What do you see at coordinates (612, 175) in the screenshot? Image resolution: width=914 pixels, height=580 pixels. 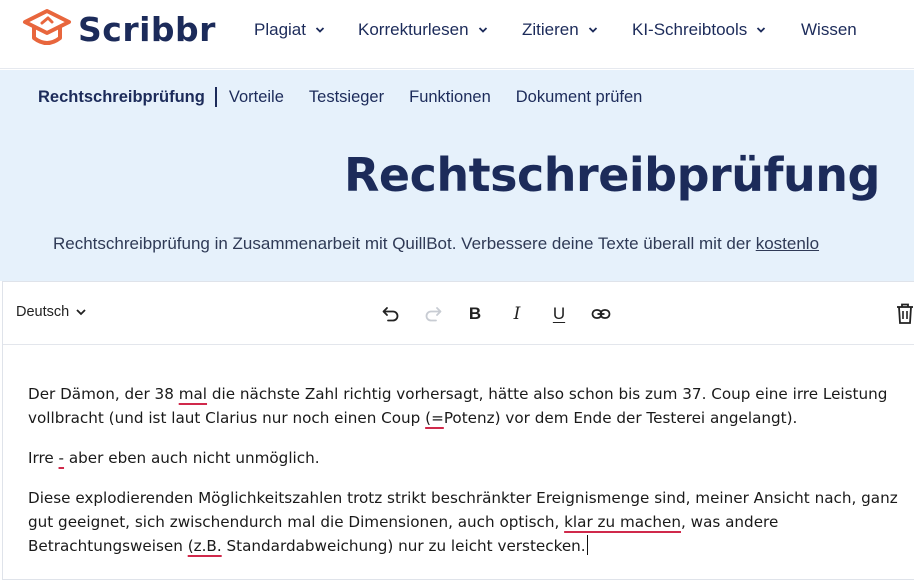 I see `page-title: Rechtschreibprüfung` at bounding box center [612, 175].